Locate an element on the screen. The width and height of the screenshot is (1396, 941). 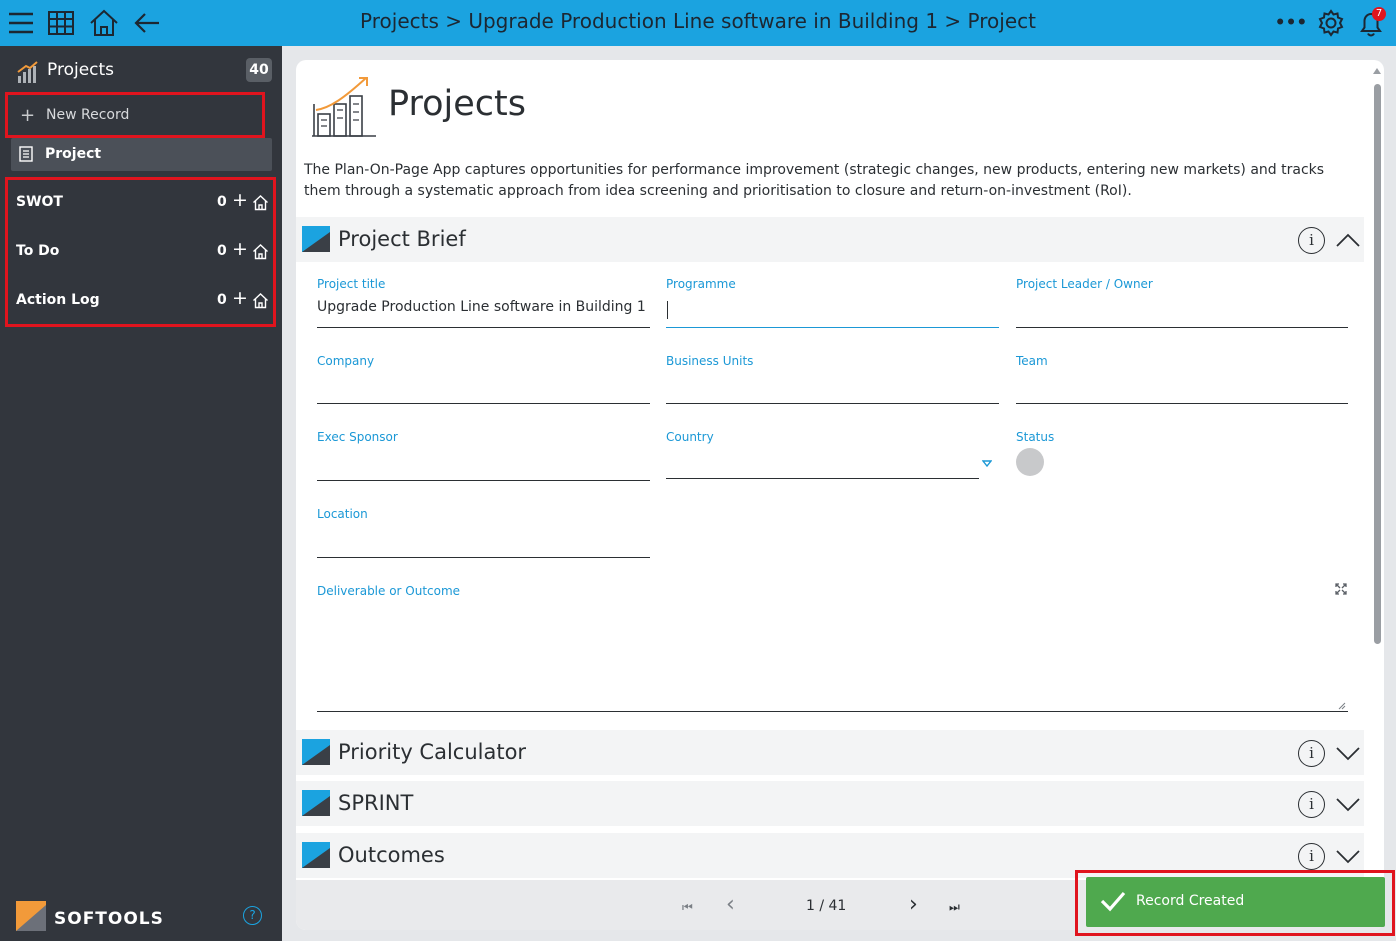
prev-record-icon: ‹ is located at coordinates (730, 904).